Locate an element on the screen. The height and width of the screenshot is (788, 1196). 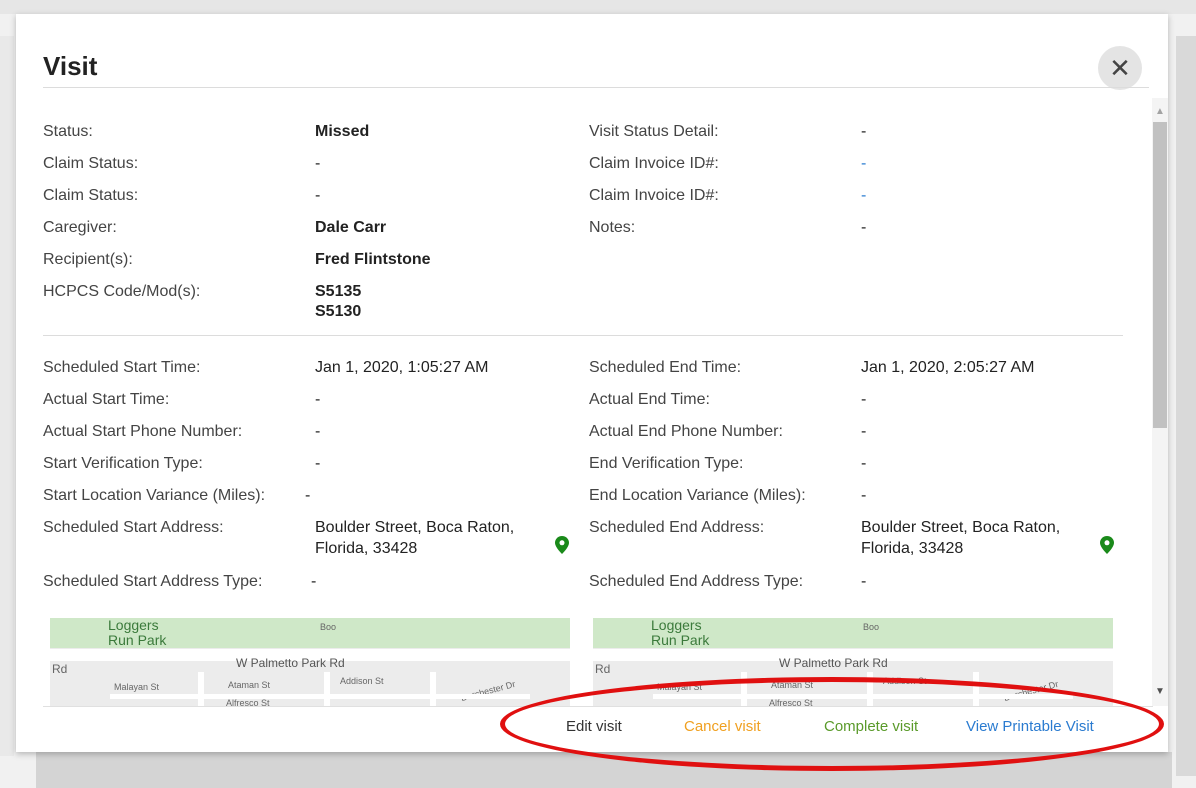
hcpcs-label: HCPCS Code/Mod(s): is located at coordinates (122, 291).